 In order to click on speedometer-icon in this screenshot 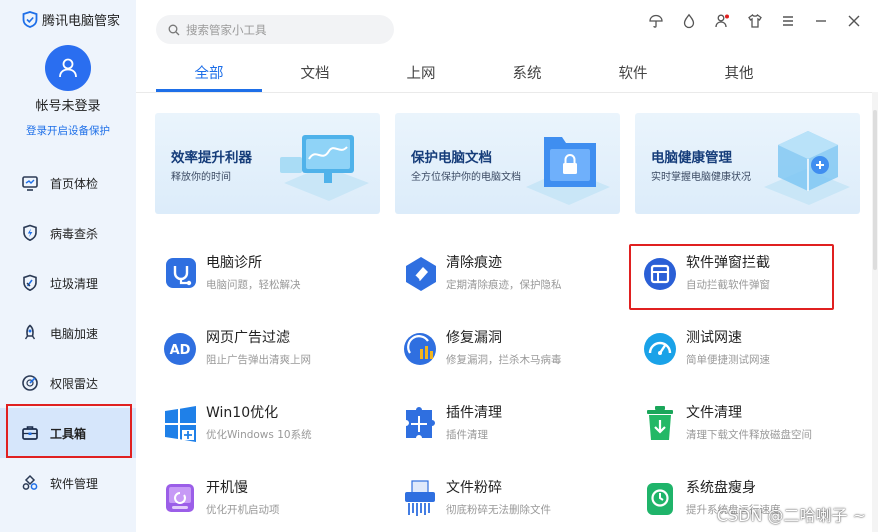, I will do `click(660, 349)`.